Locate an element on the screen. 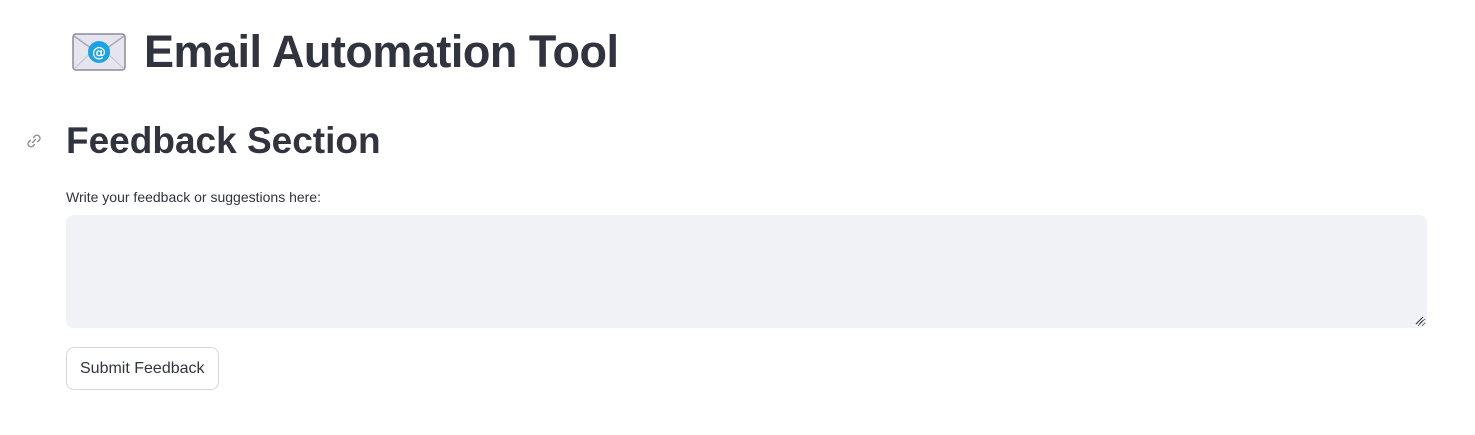  app-title: Email Automation Tool is located at coordinates (381, 51).